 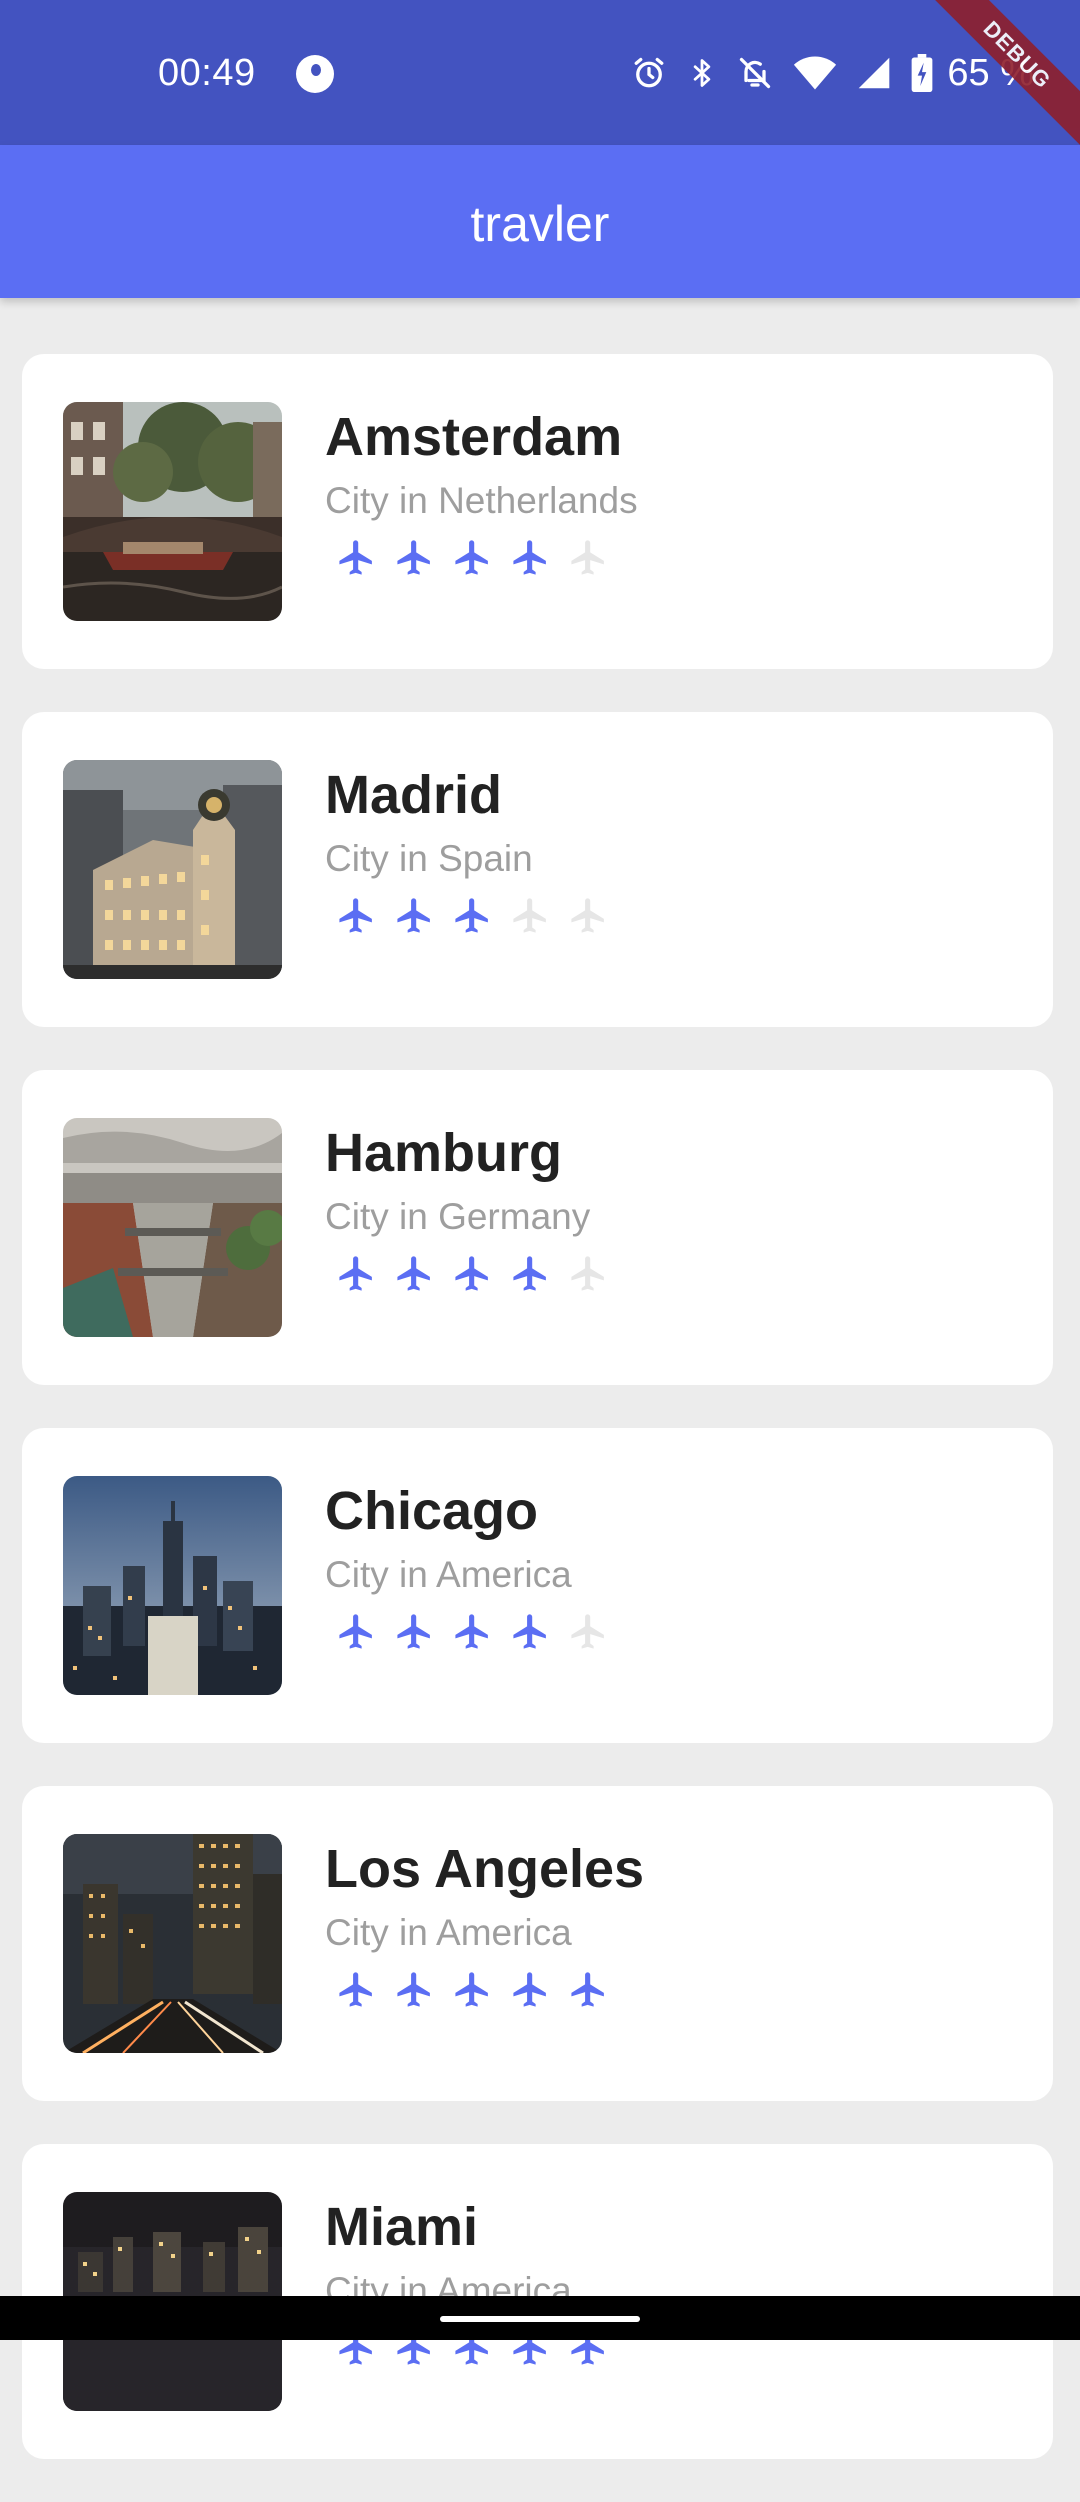 What do you see at coordinates (990, 72) in the screenshot?
I see `battery-percentage: 65 %` at bounding box center [990, 72].